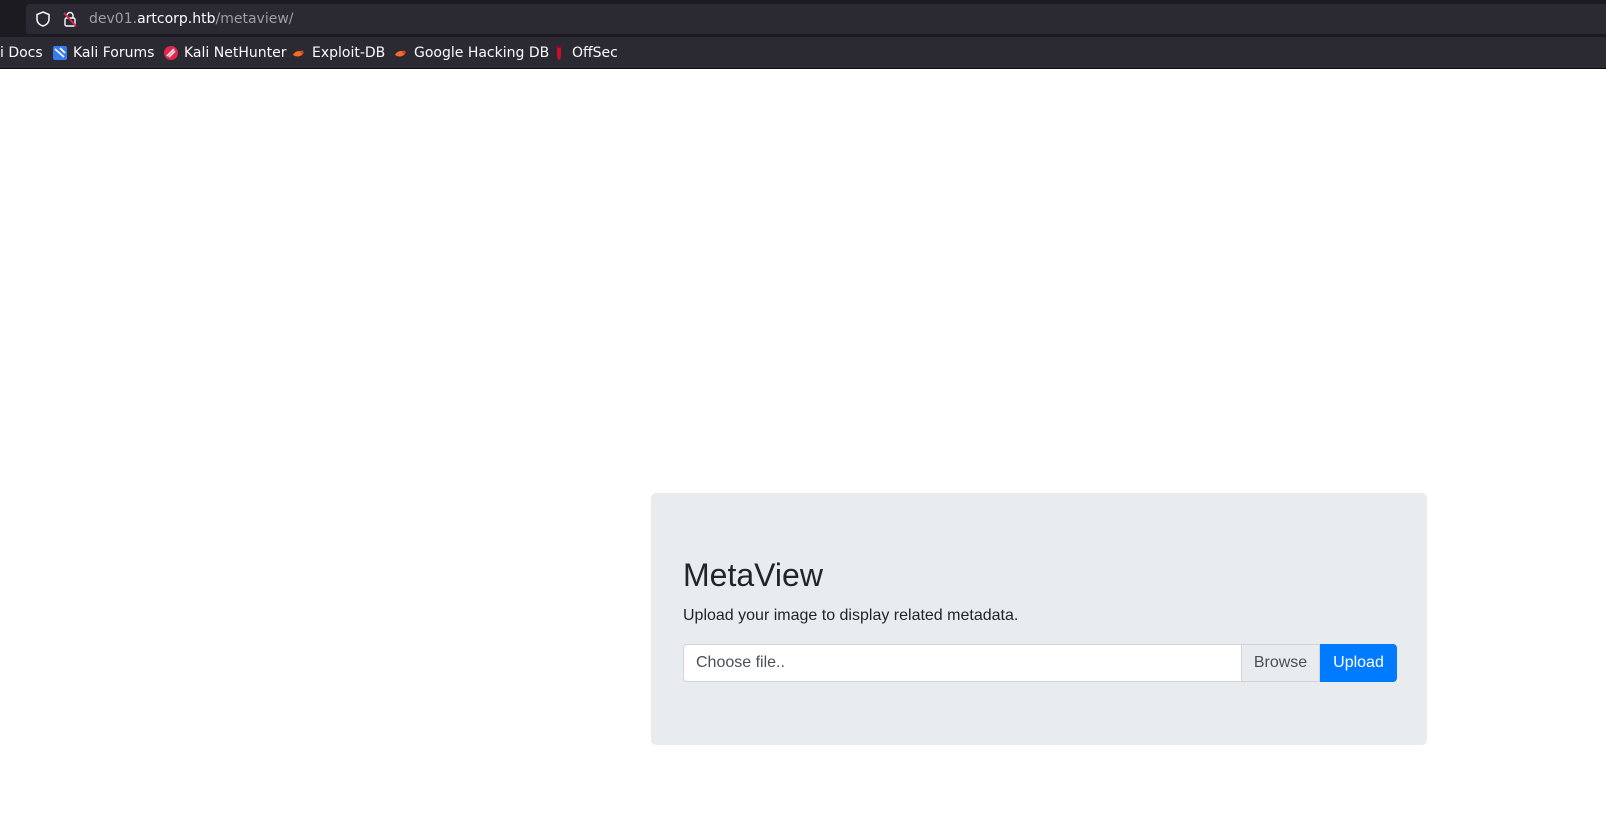 This screenshot has height=830, width=1606. What do you see at coordinates (298, 53) in the screenshot?
I see `exploit-db-icon` at bounding box center [298, 53].